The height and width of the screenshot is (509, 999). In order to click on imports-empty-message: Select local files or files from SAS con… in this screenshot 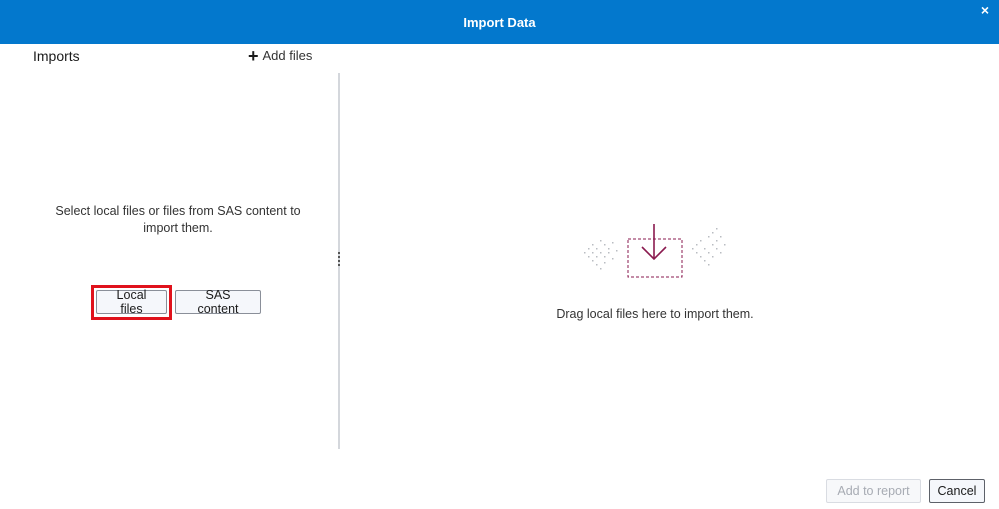, I will do `click(178, 219)`.